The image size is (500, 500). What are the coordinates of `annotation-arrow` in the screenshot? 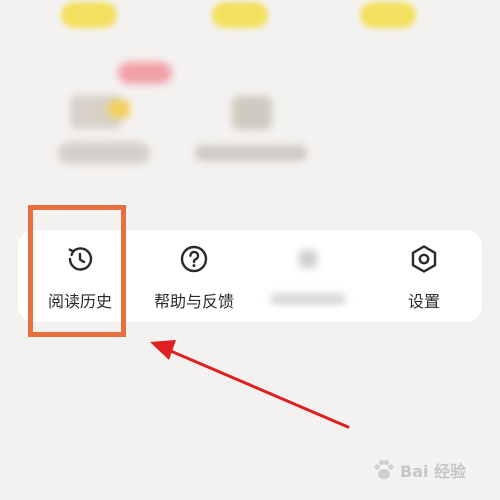 It's located at (250, 384).